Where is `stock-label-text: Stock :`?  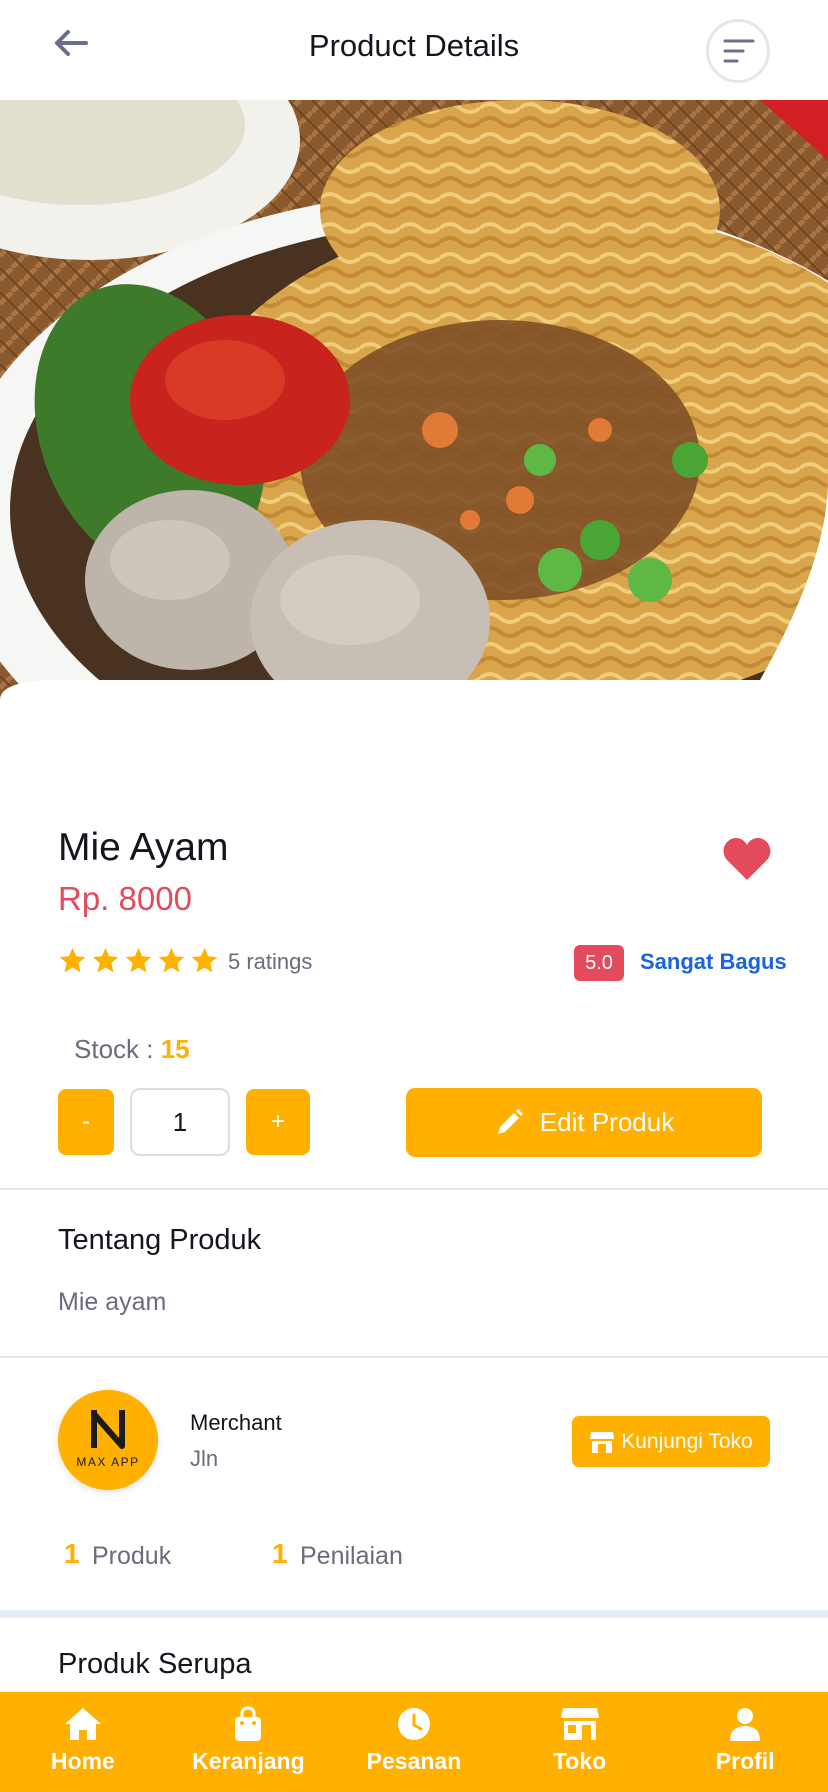 stock-label-text: Stock : is located at coordinates (117, 1049).